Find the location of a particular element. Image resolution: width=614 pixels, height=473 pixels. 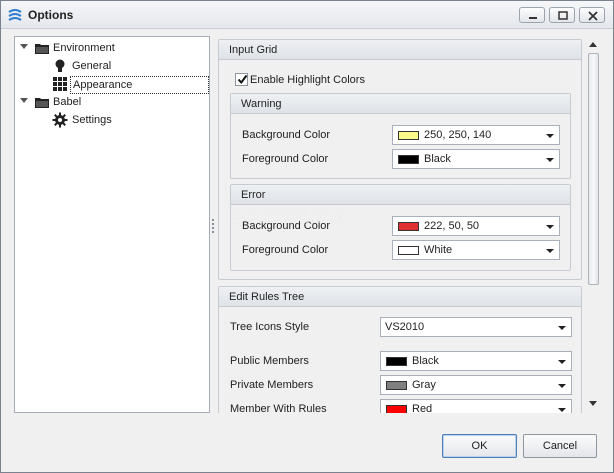

tree-icons-style-label: Tree Icons Style is located at coordinates (270, 327).